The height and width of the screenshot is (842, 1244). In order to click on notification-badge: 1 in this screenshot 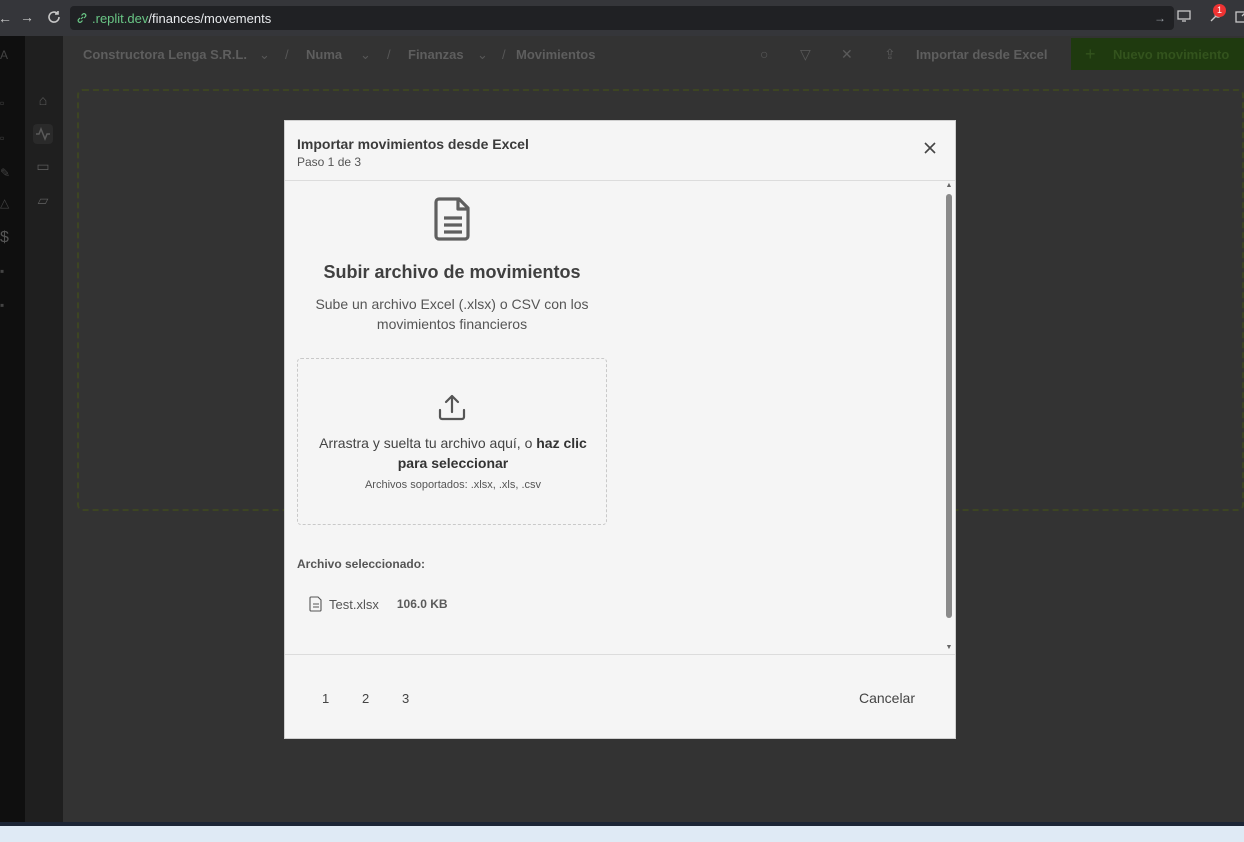, I will do `click(1219, 10)`.